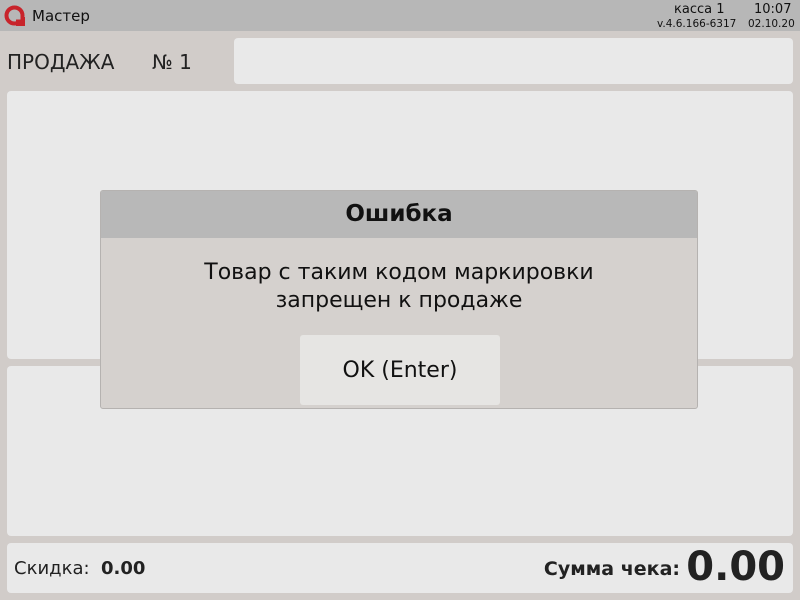 The height and width of the screenshot is (600, 800). What do you see at coordinates (399, 272) in the screenshot?
I see `dialog-message-line: Товар с таким кодом маркировки` at bounding box center [399, 272].